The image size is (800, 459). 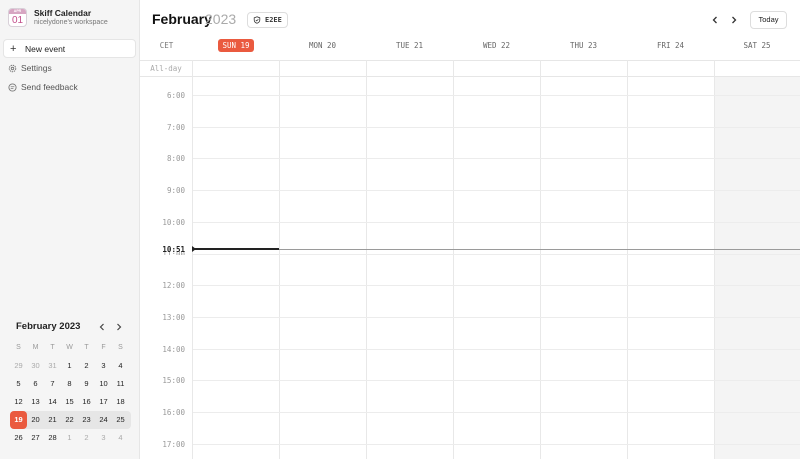 What do you see at coordinates (86, 420) in the screenshot?
I see `mini-day: 23` at bounding box center [86, 420].